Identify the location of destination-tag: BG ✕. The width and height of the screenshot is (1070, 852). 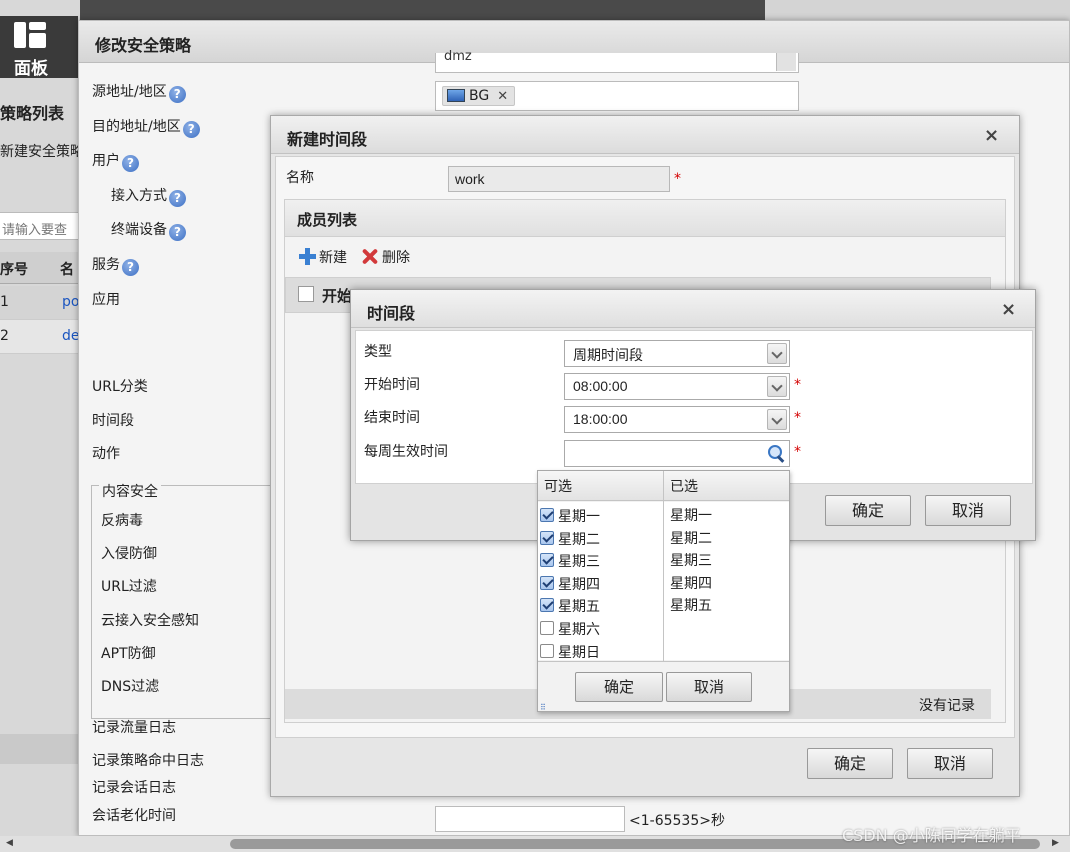
(479, 96).